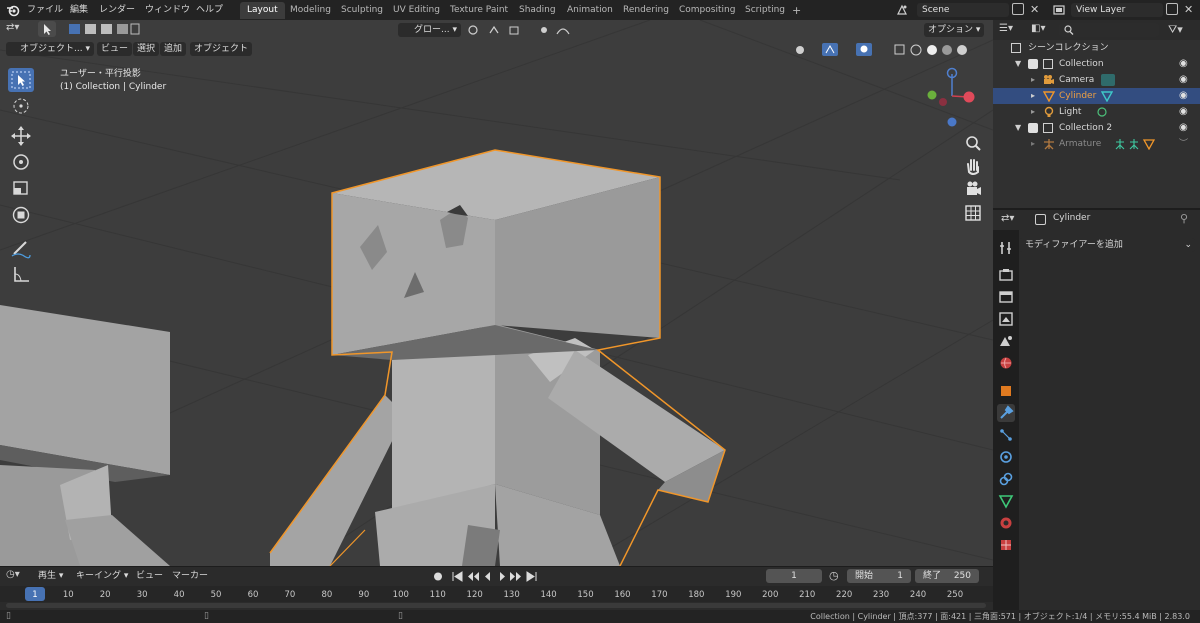 Image resolution: width=1200 pixels, height=623 pixels. What do you see at coordinates (173, 49) in the screenshot?
I see `menu-add: 追加` at bounding box center [173, 49].